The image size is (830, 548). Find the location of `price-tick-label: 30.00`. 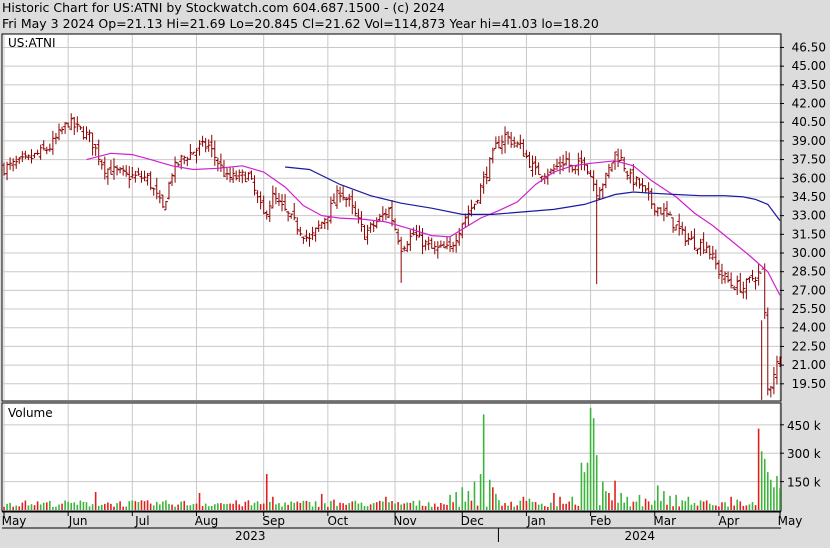

price-tick-label: 30.00 is located at coordinates (809, 253).